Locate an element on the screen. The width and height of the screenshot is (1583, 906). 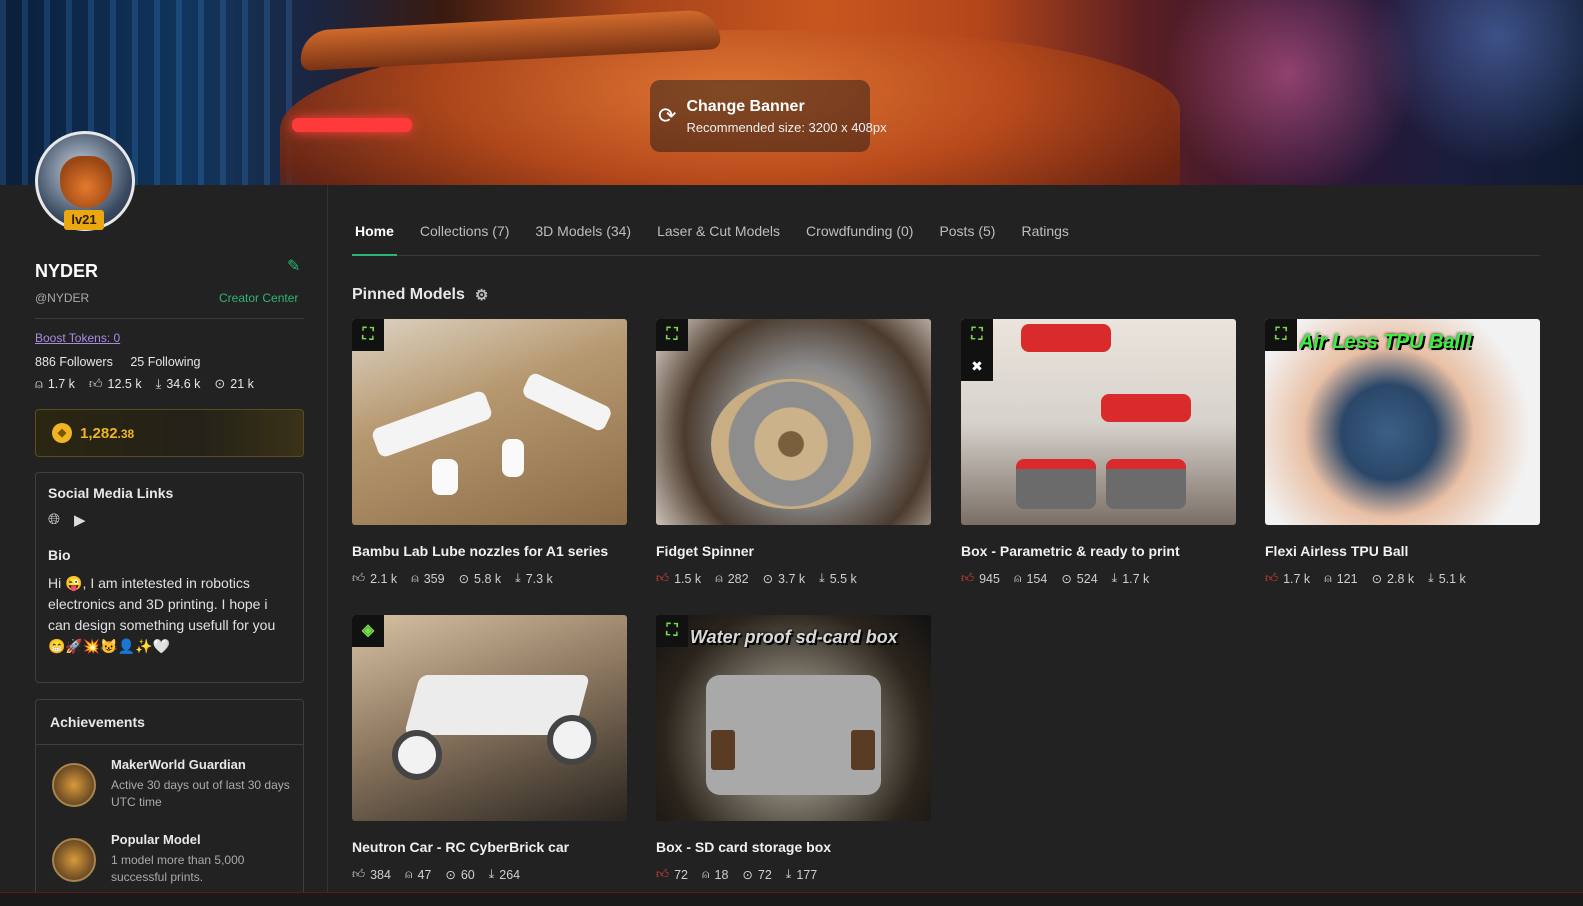
model-title: Flexi Airless TPU Ball is located at coordinates (1402, 551).